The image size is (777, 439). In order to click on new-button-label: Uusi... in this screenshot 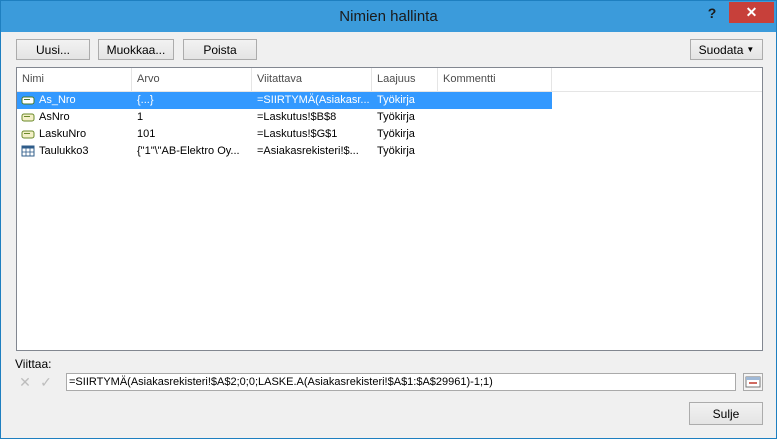, I will do `click(52, 49)`.